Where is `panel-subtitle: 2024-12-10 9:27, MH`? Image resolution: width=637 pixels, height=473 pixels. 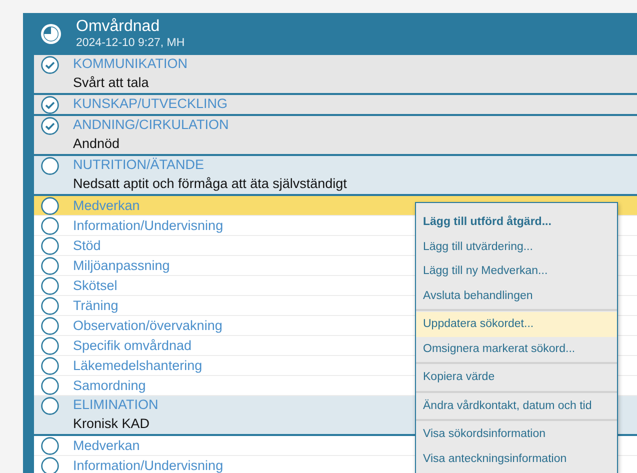
panel-subtitle: 2024-12-10 9:27, MH is located at coordinates (130, 43).